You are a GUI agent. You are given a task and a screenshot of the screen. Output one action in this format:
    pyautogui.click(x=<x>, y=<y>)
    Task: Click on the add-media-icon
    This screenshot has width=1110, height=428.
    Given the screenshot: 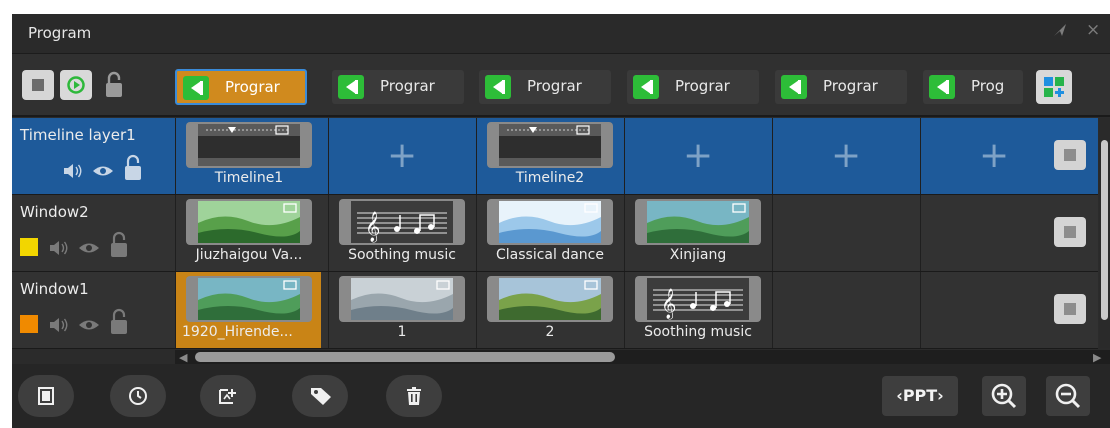 What is the action you would take?
    pyautogui.click(x=227, y=396)
    